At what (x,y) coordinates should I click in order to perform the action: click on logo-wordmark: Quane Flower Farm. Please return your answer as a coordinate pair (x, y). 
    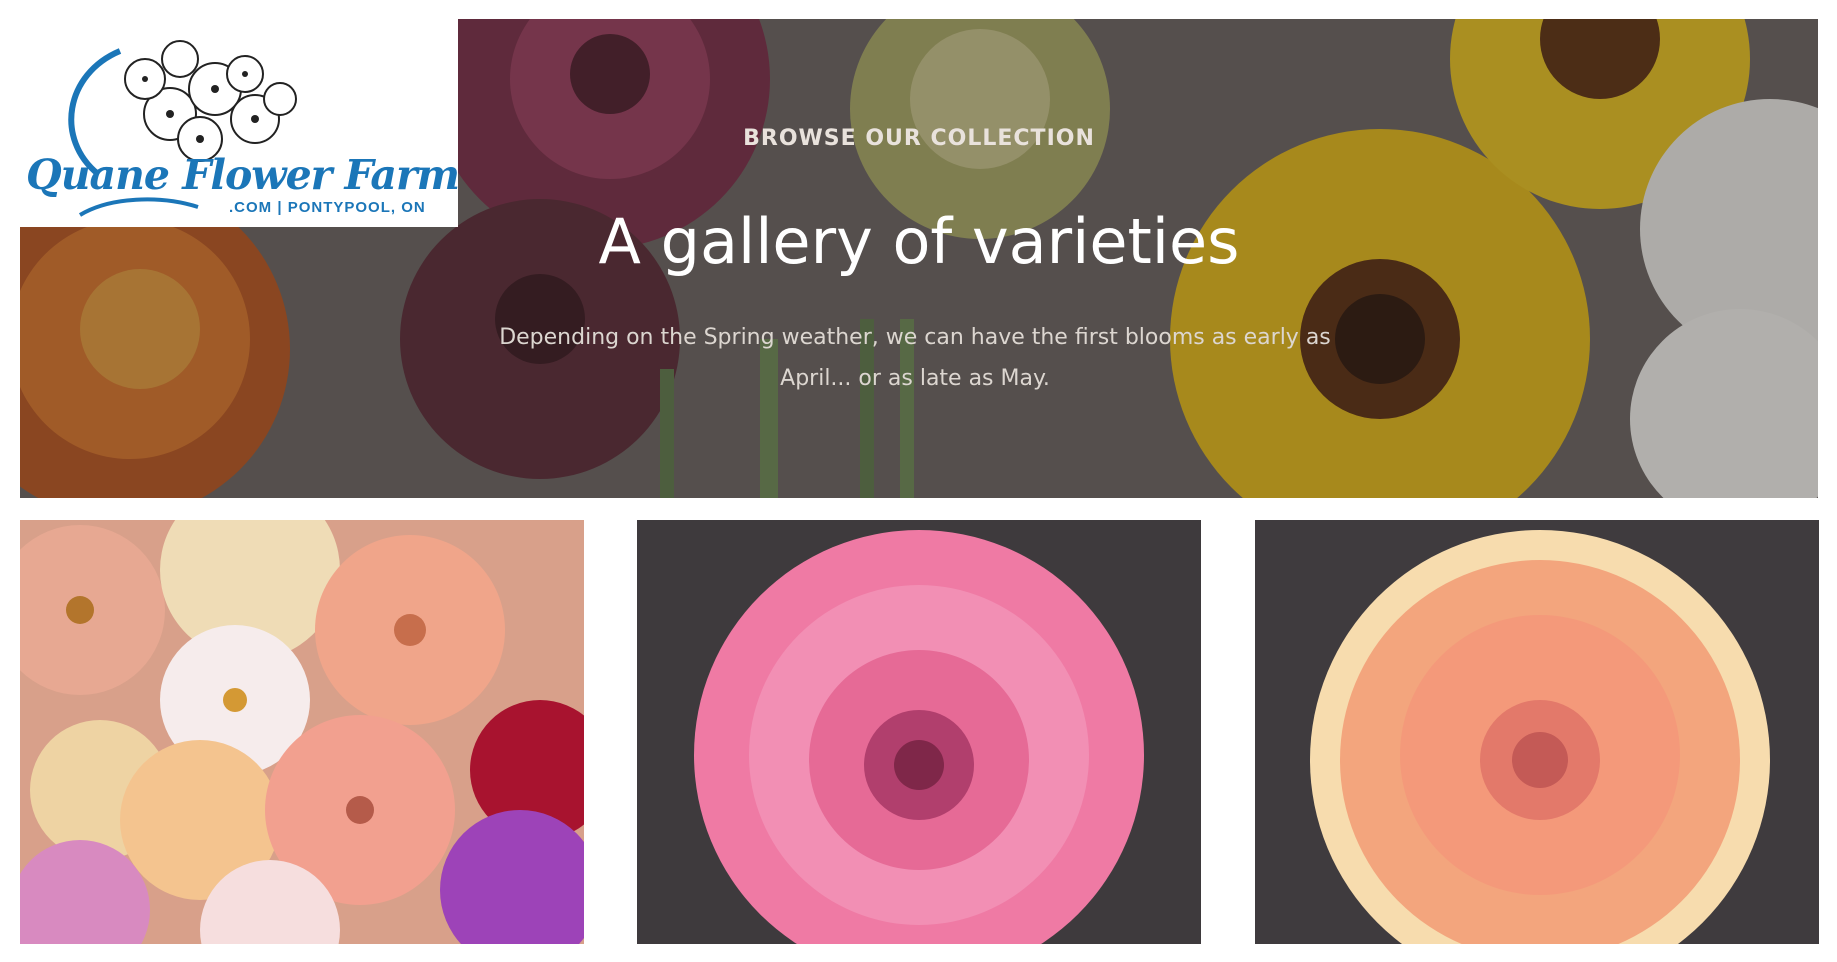
    Looking at the image, I should click on (242, 175).